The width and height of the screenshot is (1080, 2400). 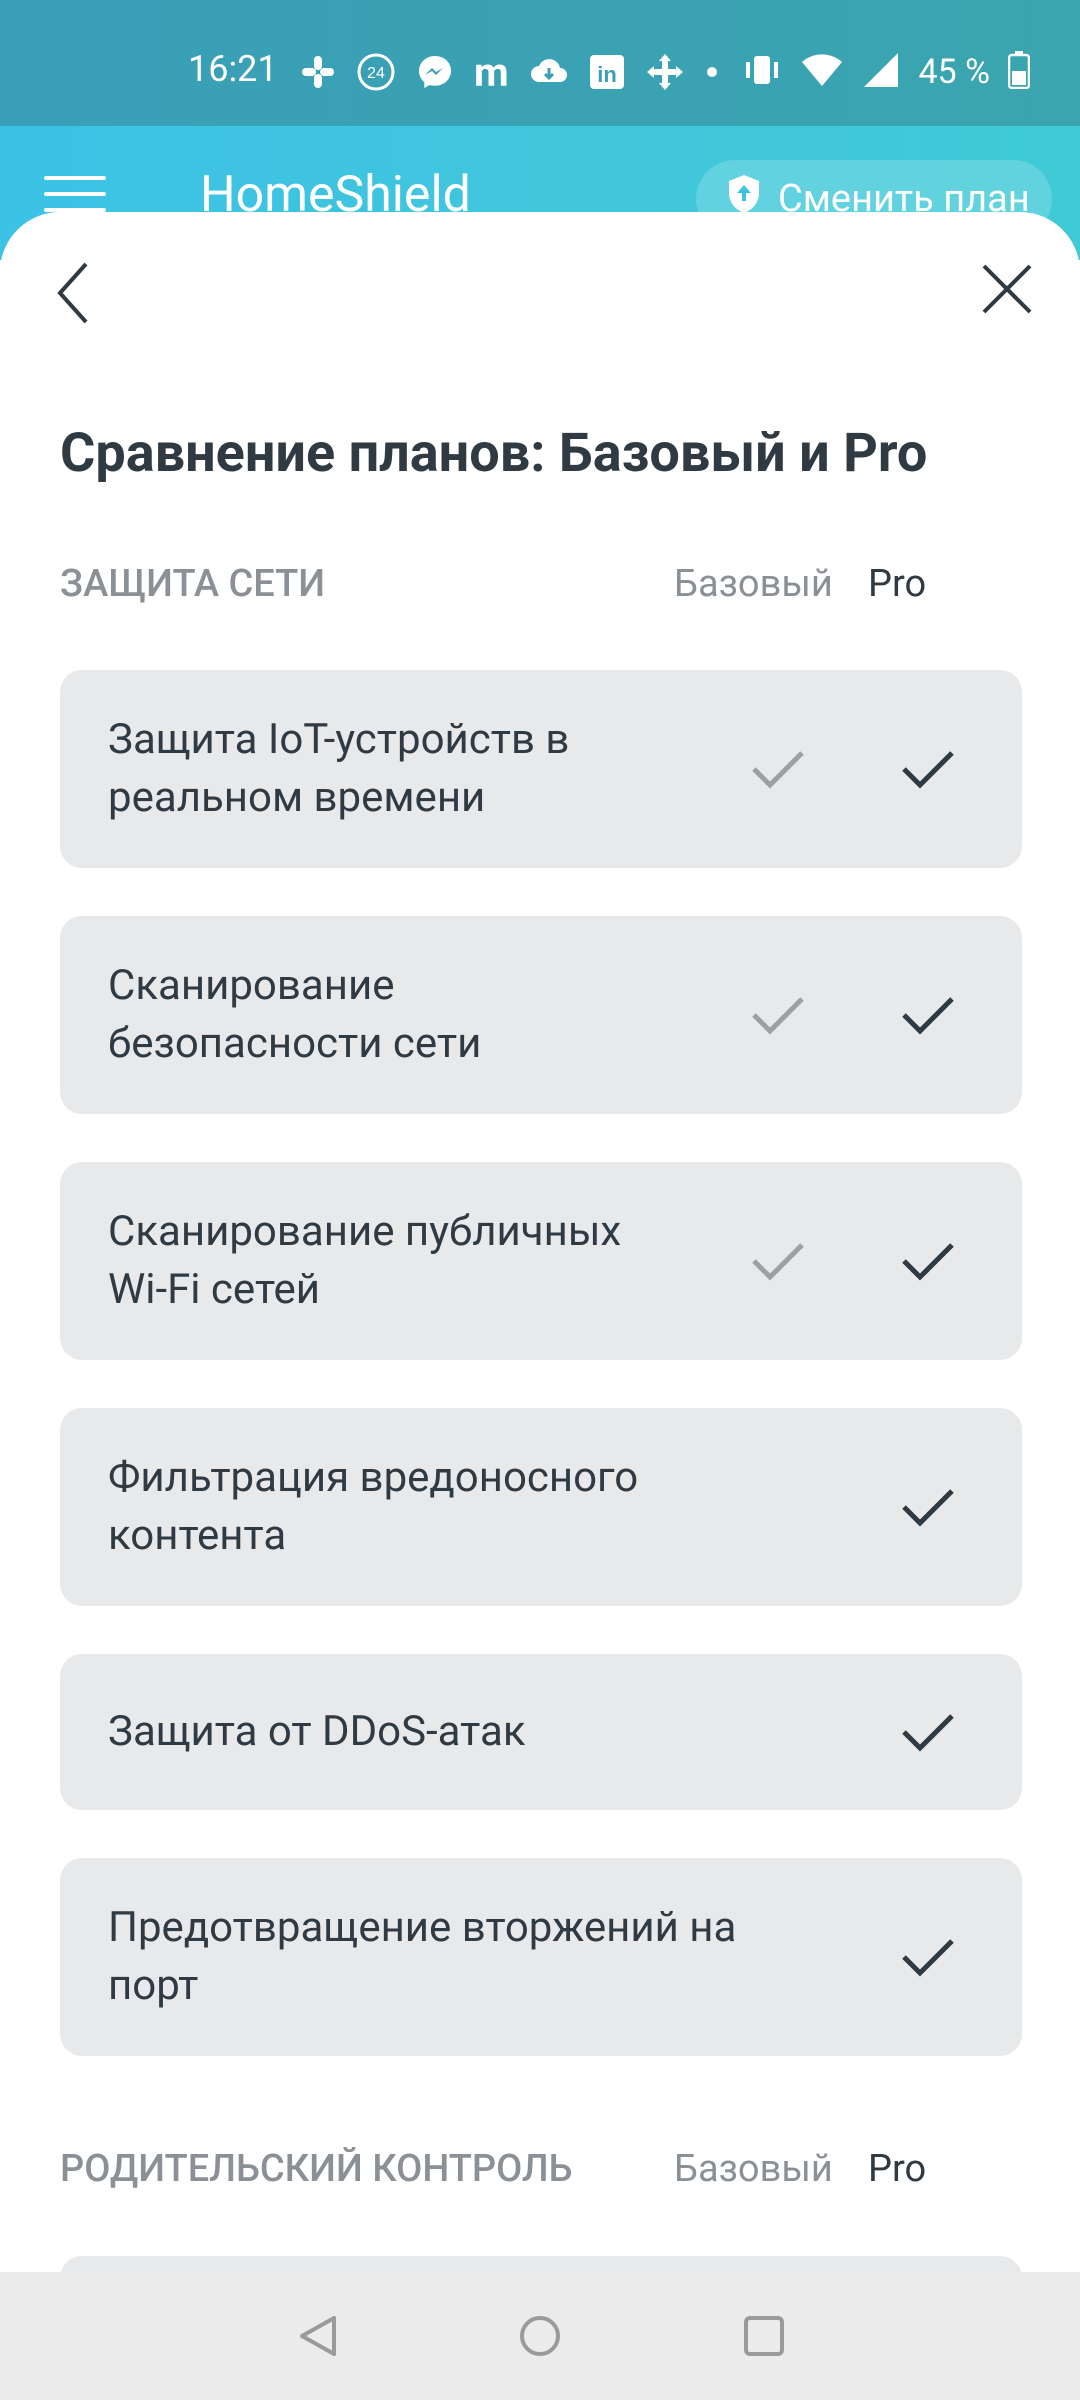 I want to click on feature-row: Фильтрация вредоносного контента, so click(x=541, y=1507).